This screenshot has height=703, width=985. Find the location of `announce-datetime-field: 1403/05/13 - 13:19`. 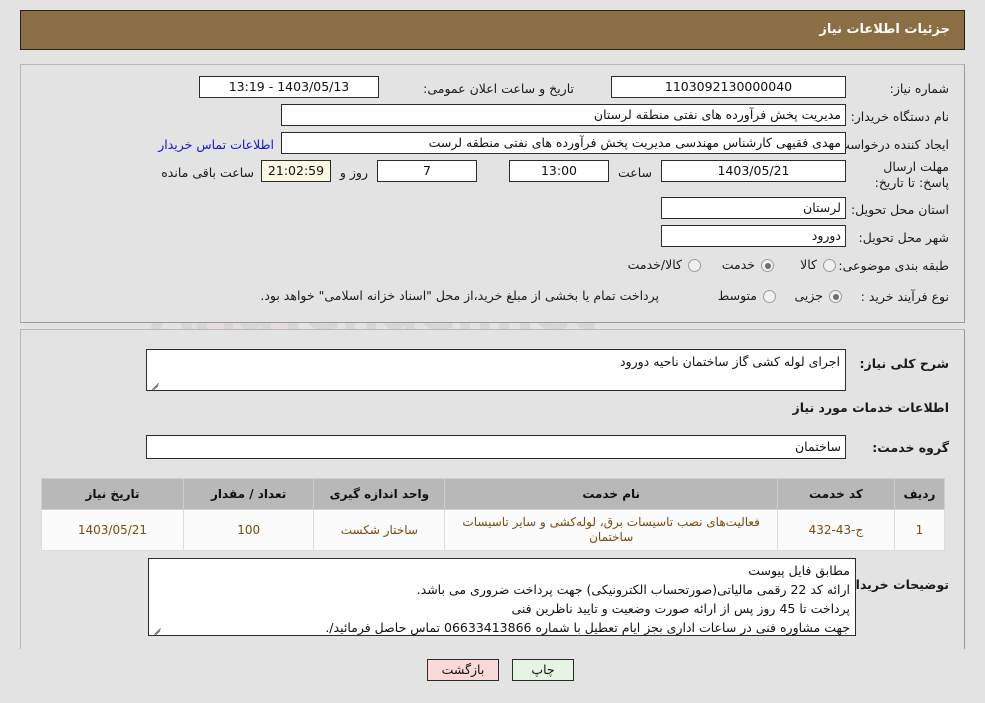

announce-datetime-field: 1403/05/13 - 13:19 is located at coordinates (289, 87).